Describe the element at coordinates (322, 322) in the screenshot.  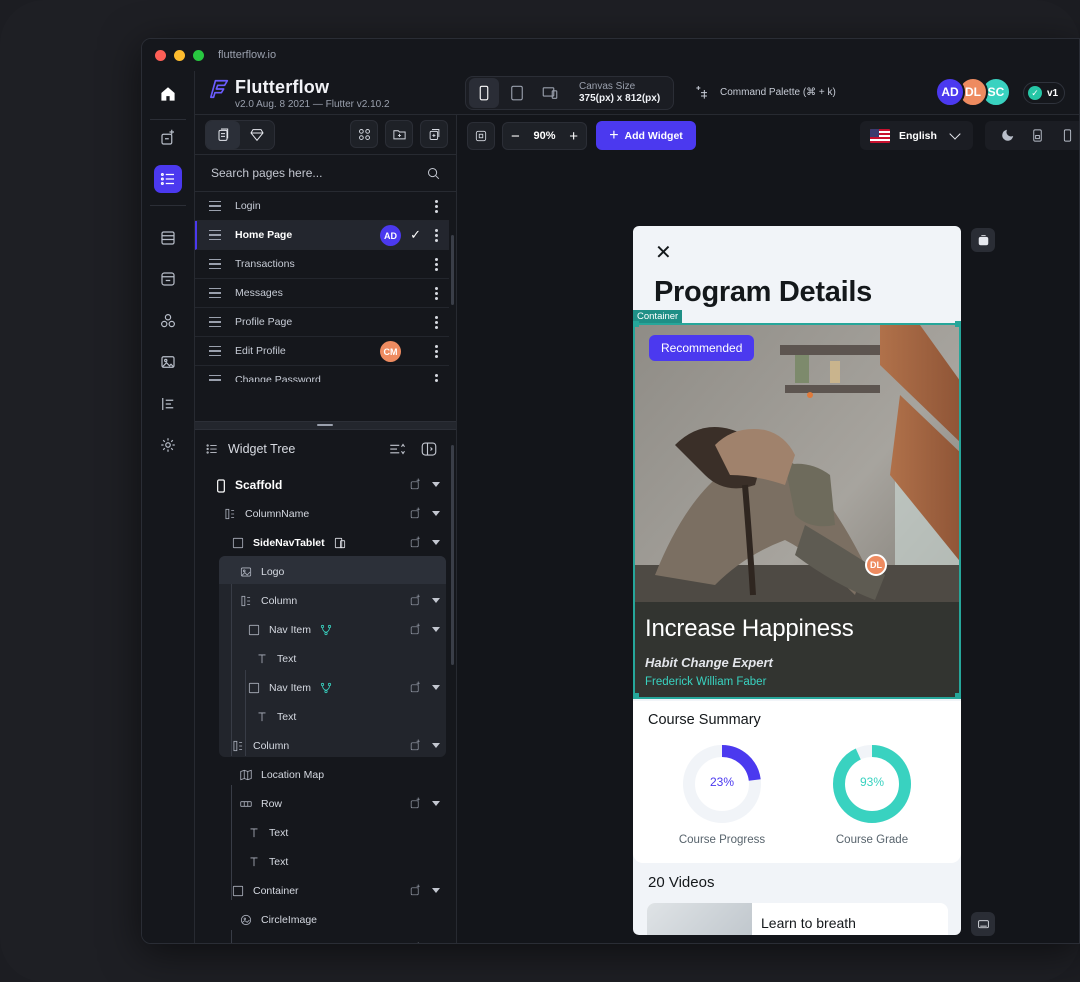
I see `page-row: Profile Page` at that location.